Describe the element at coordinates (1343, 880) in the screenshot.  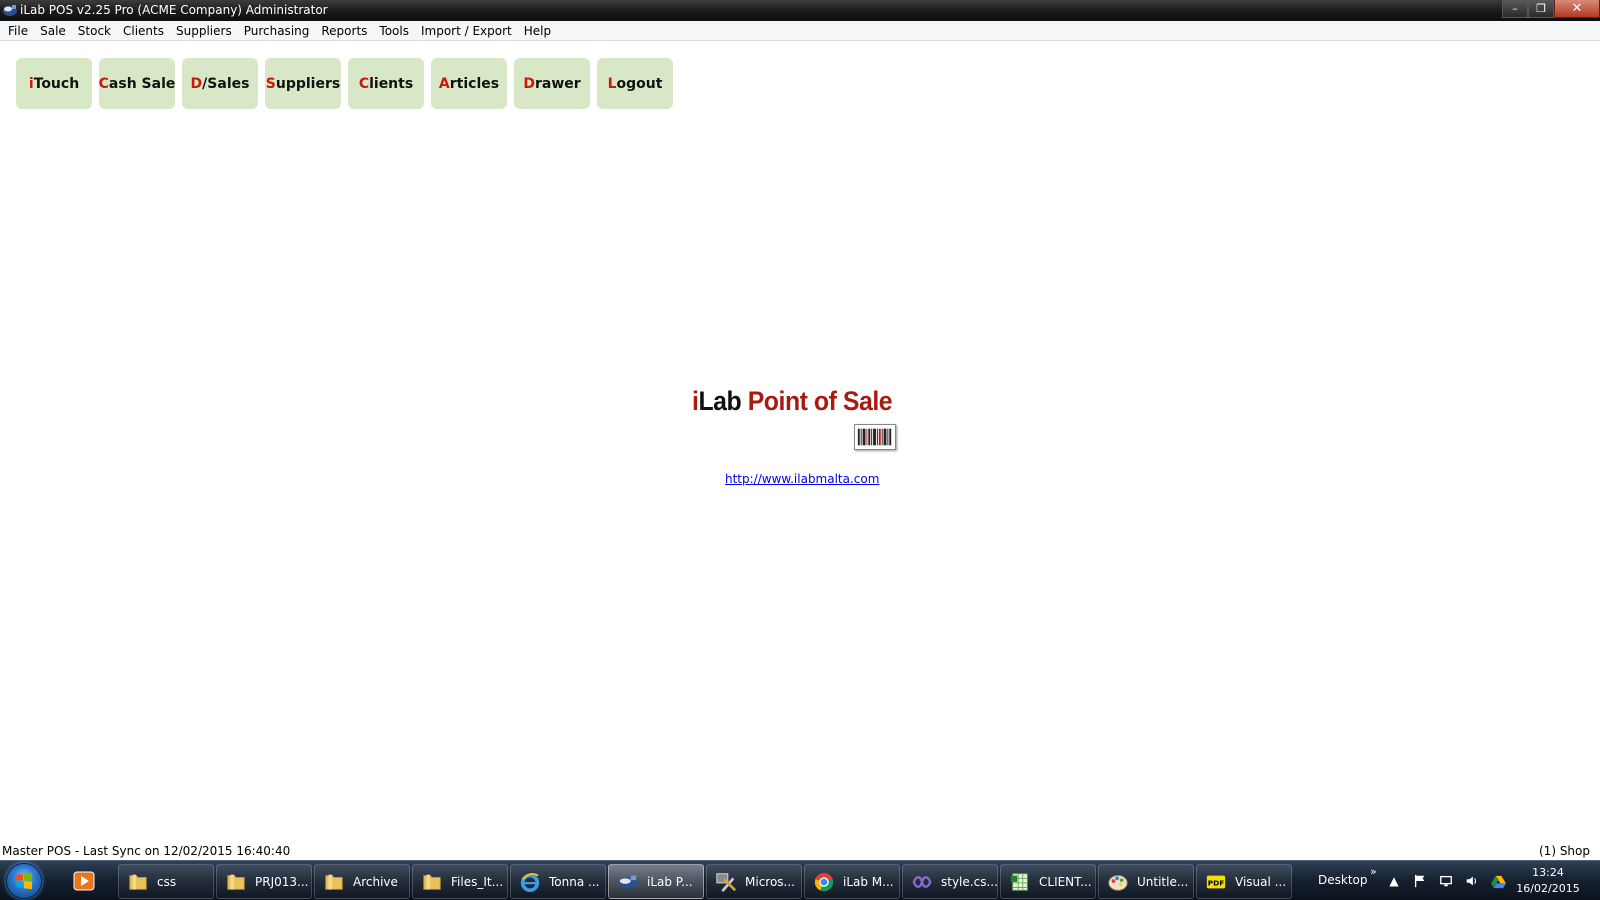
I see `desktop-toolbar-label: Desktop` at that location.